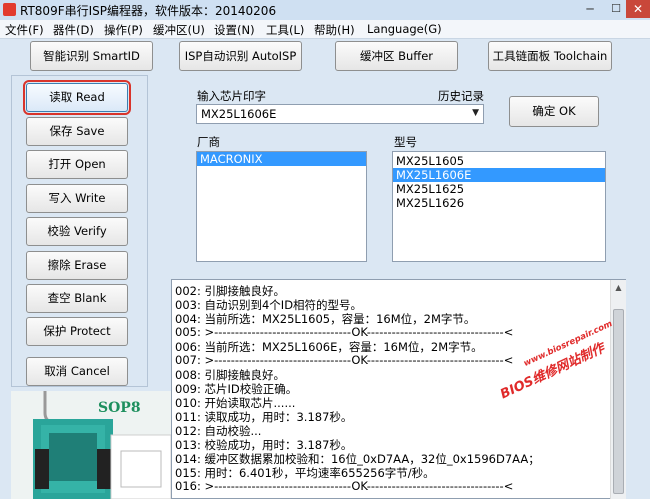  Describe the element at coordinates (148, 11) in the screenshot. I see `window-title: RT809F串行ISP编程器，软件版本：20140206` at that location.